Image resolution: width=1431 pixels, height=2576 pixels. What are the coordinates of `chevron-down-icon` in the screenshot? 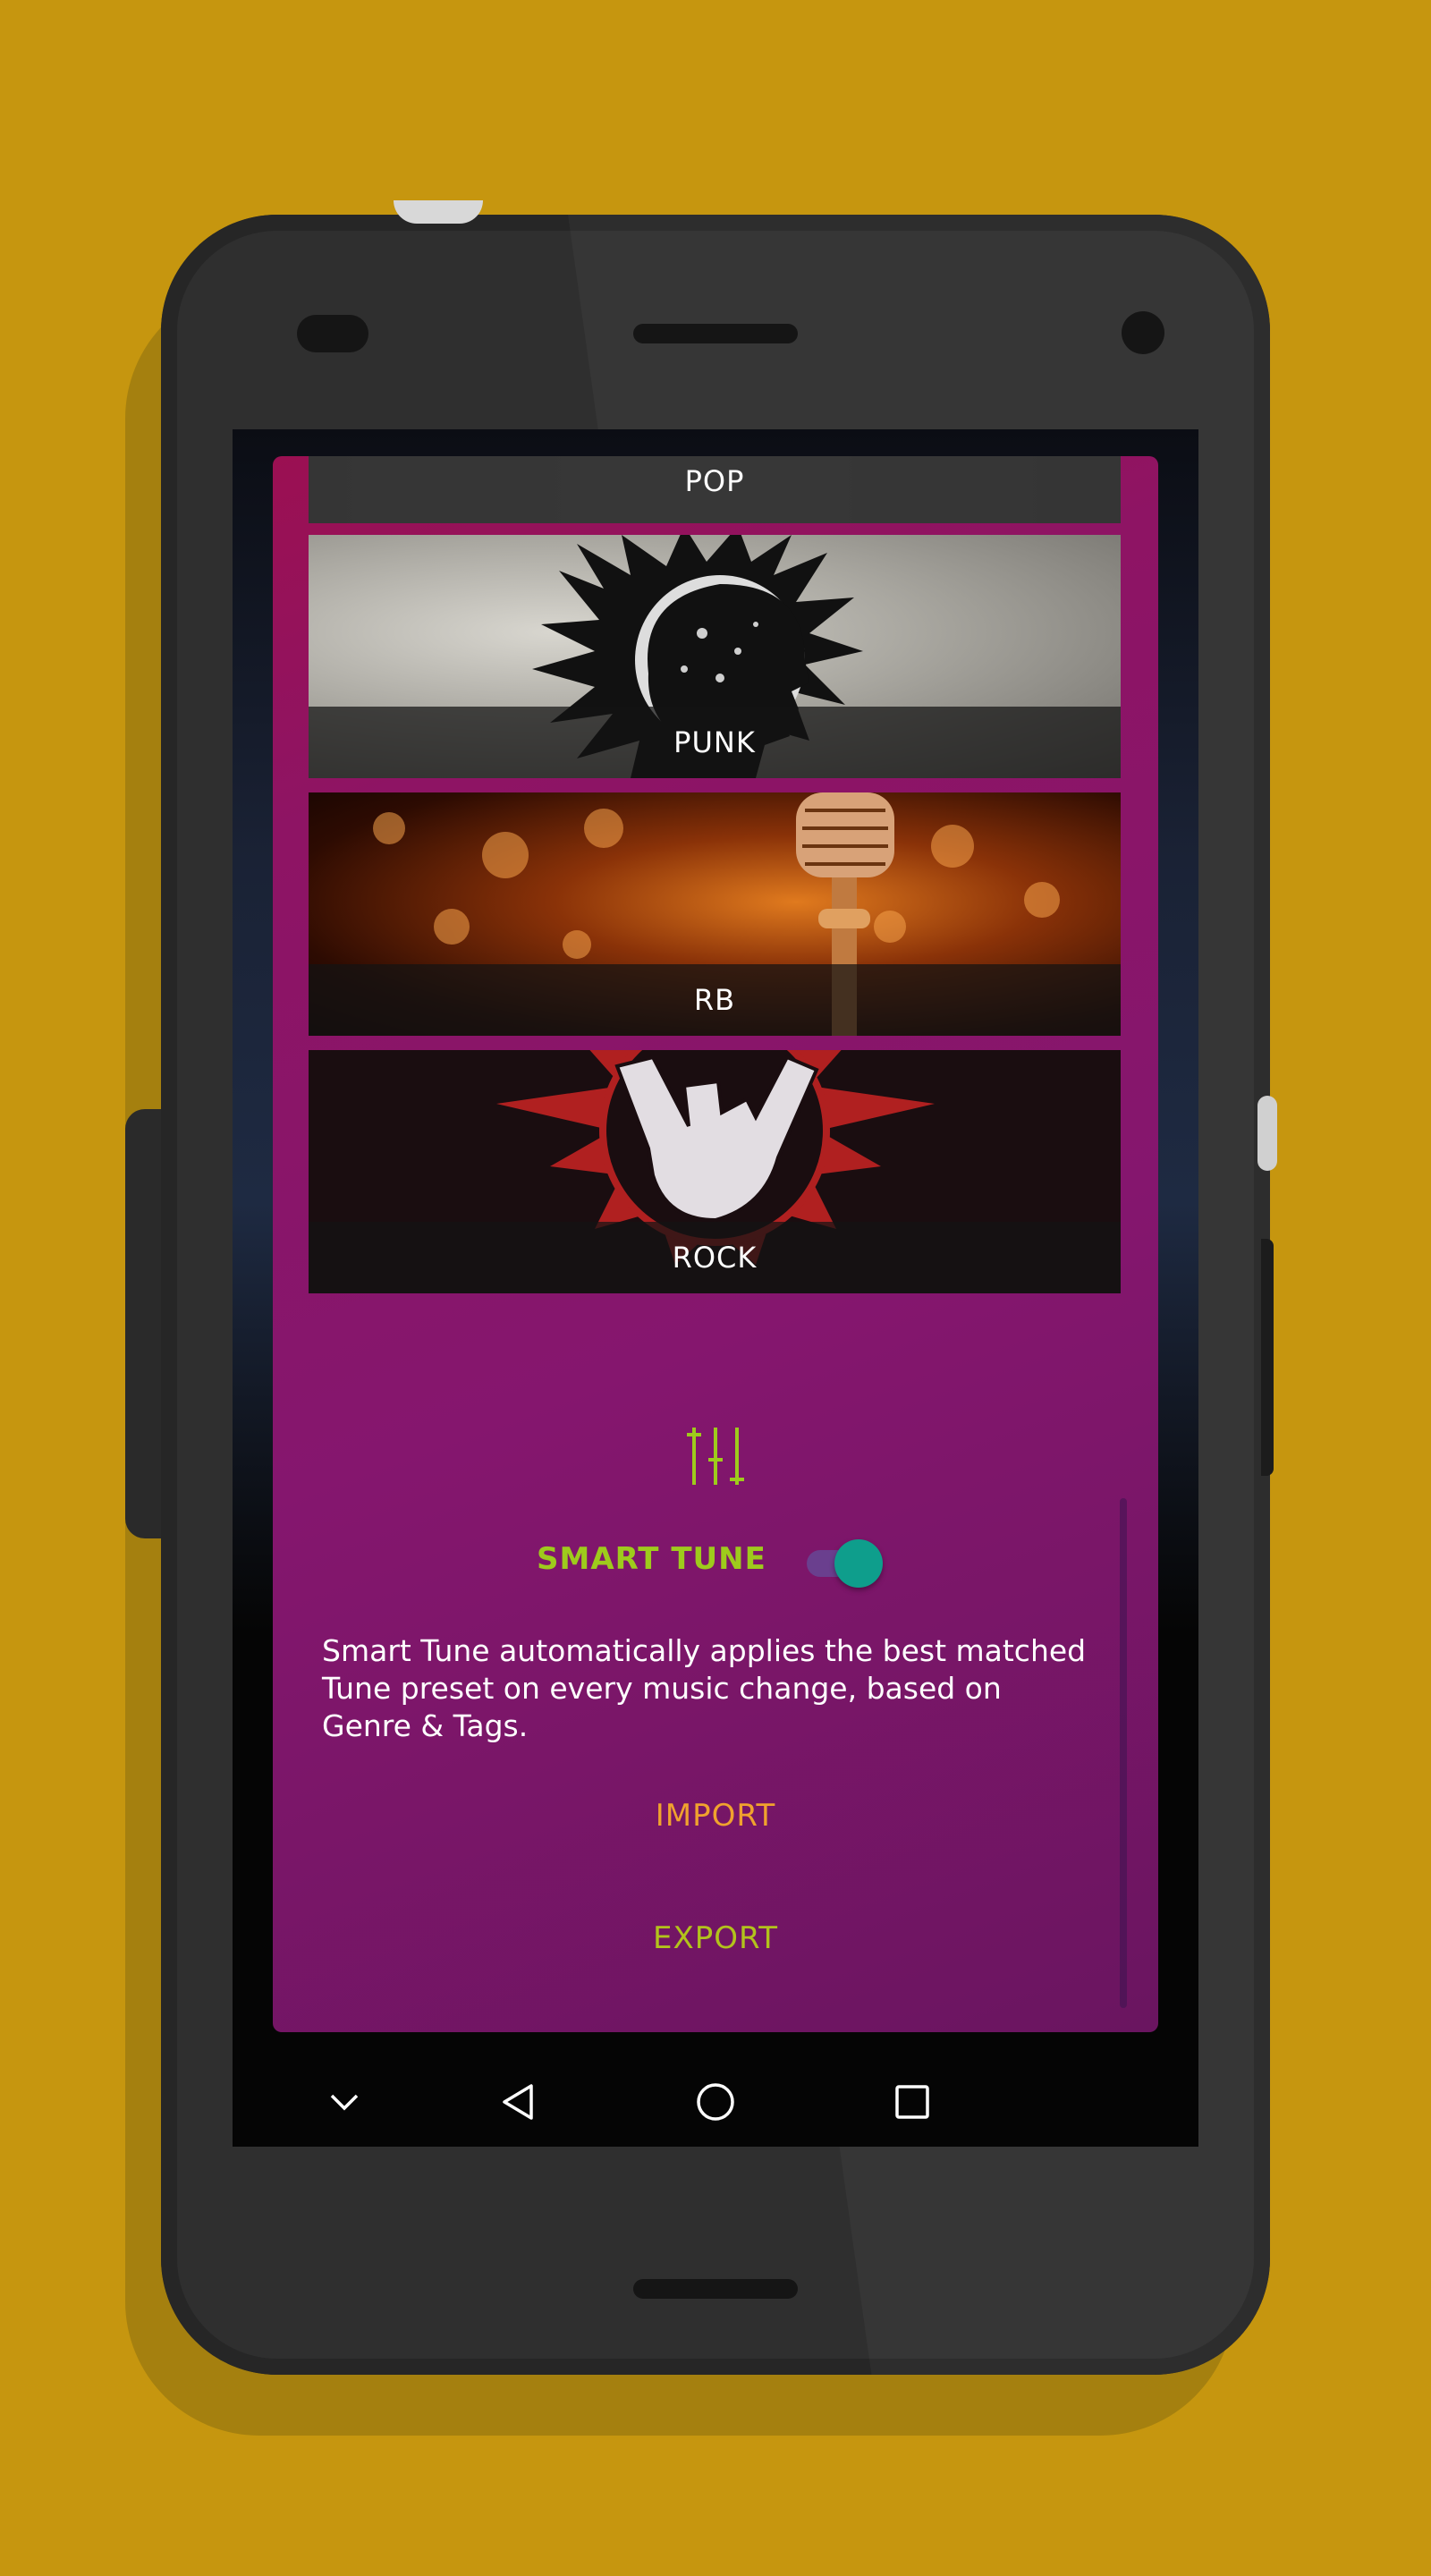 It's located at (345, 2102).